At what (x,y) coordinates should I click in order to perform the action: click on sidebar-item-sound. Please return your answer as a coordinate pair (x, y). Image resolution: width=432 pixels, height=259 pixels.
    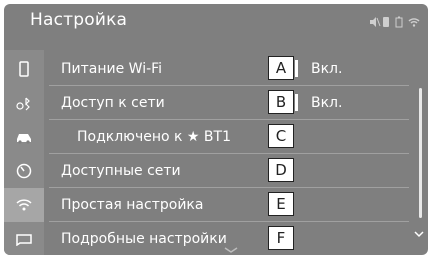
    Looking at the image, I should click on (24, 171).